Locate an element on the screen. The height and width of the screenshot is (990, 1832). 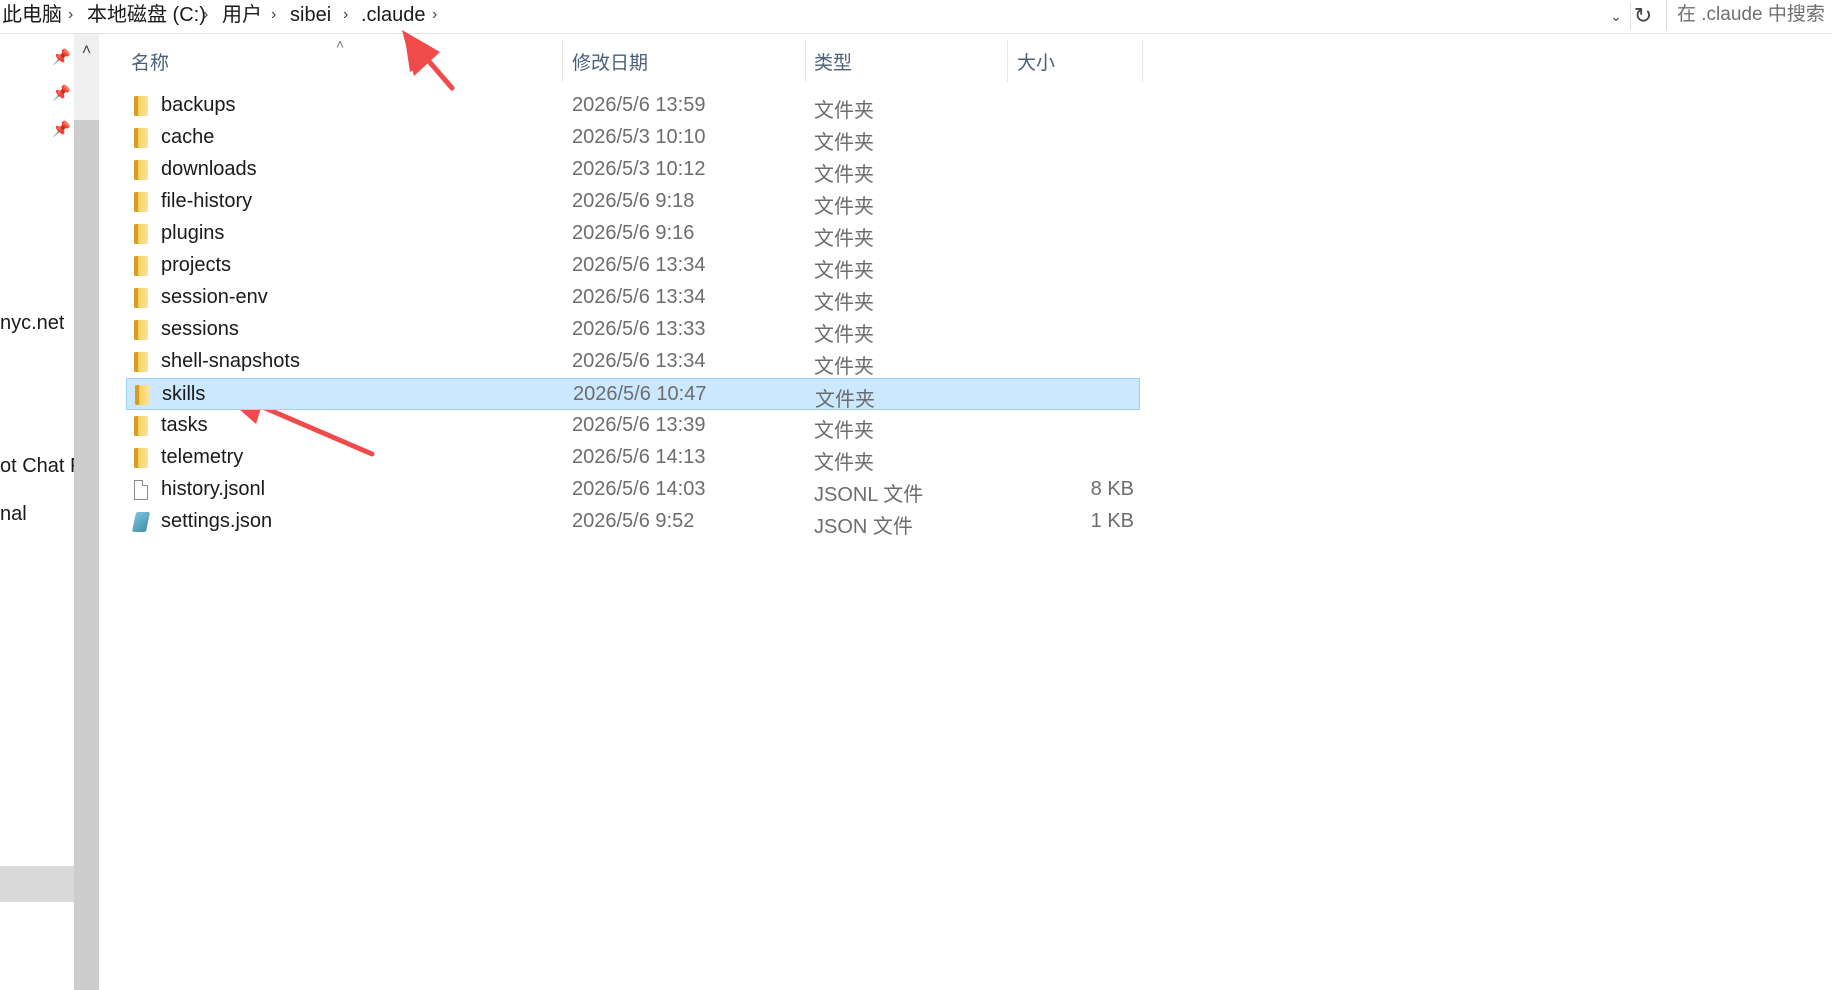
file-row: history.jsonl 2026/5/6 14:03 JSONL 文件 8 KB is located at coordinates (633, 490).